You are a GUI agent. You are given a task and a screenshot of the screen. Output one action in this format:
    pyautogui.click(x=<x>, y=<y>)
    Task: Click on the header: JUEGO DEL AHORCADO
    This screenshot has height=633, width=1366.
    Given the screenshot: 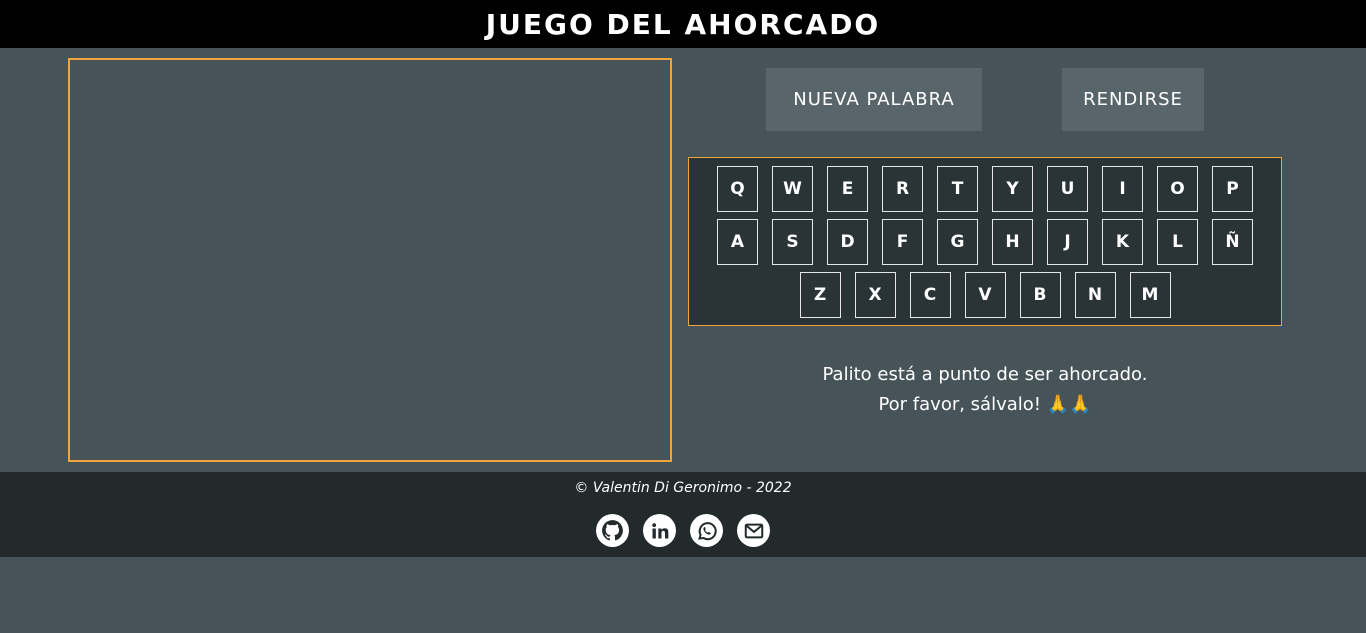 What is the action you would take?
    pyautogui.click(x=683, y=24)
    